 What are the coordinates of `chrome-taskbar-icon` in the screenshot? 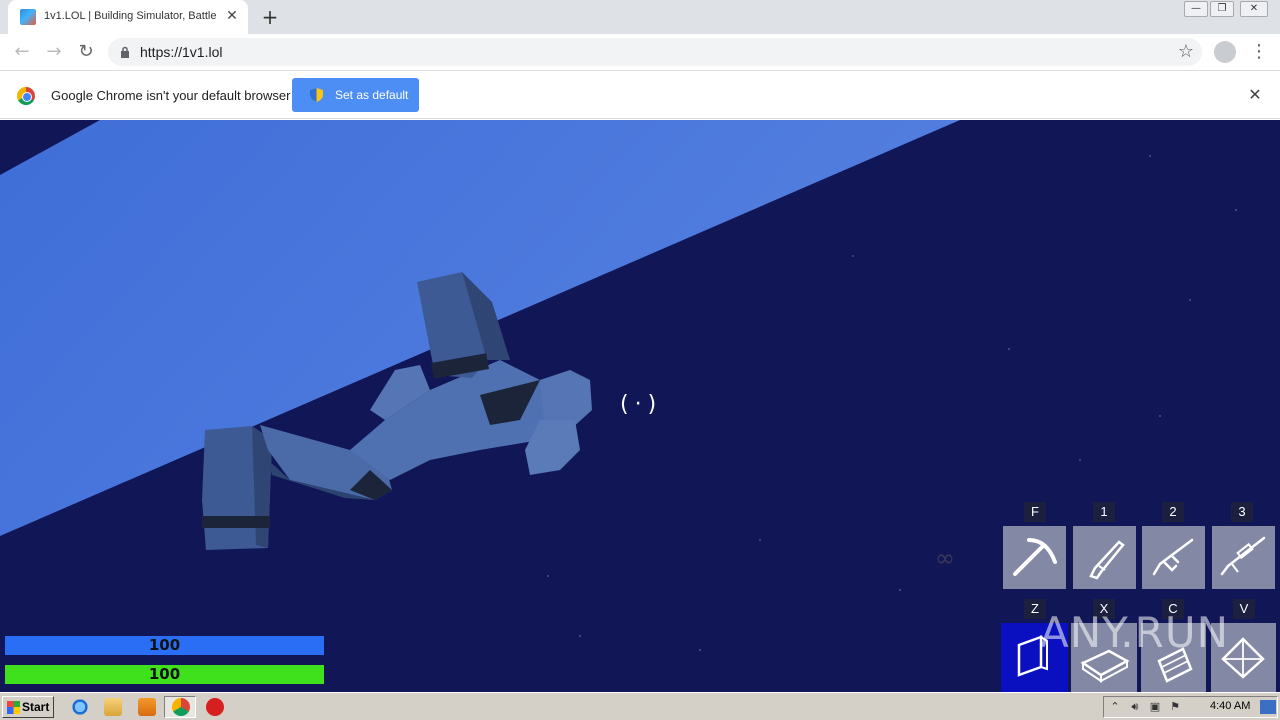 It's located at (181, 707).